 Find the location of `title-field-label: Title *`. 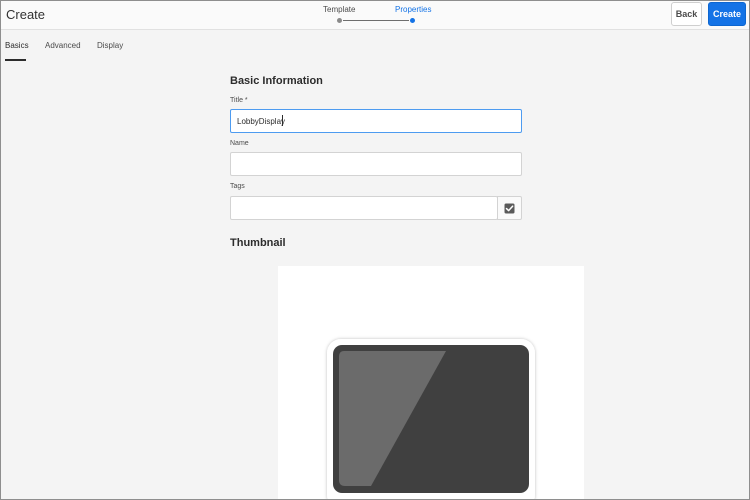

title-field-label: Title * is located at coordinates (239, 100).